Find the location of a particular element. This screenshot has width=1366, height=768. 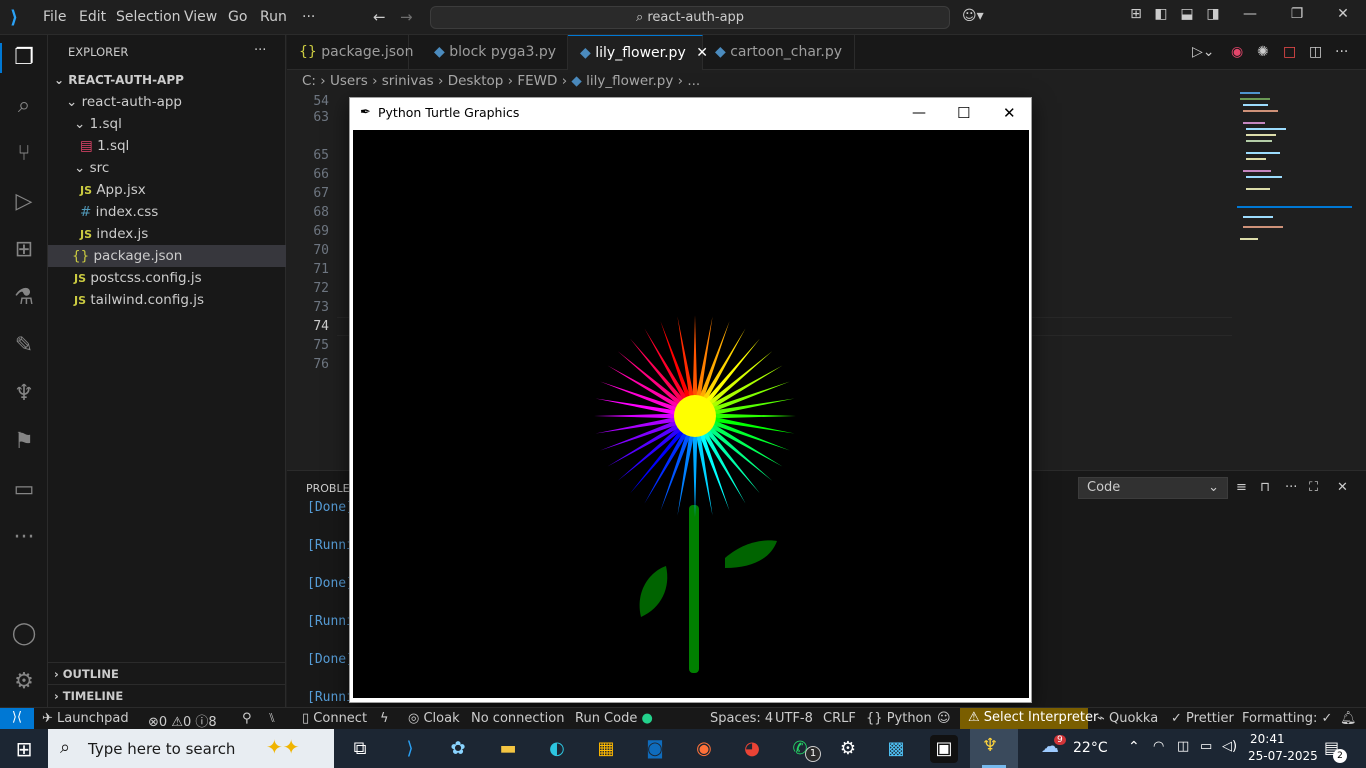

menu-file: File is located at coordinates (54, 17).